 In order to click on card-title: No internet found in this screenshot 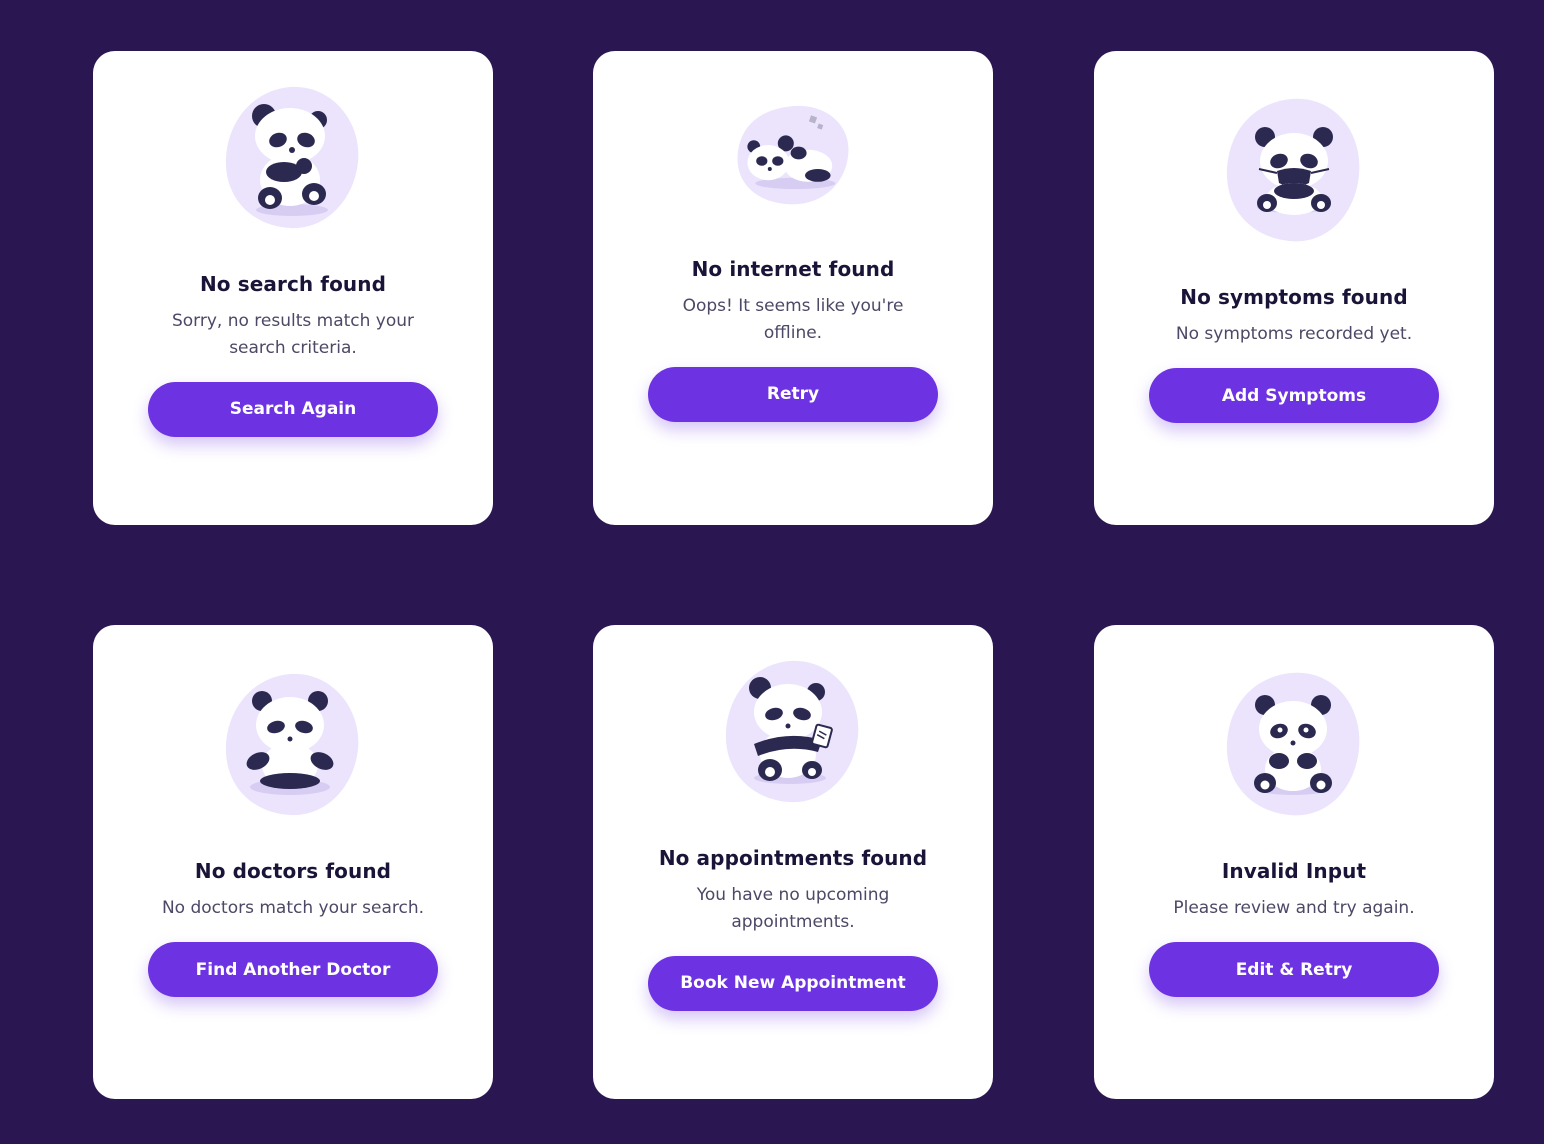, I will do `click(793, 268)`.